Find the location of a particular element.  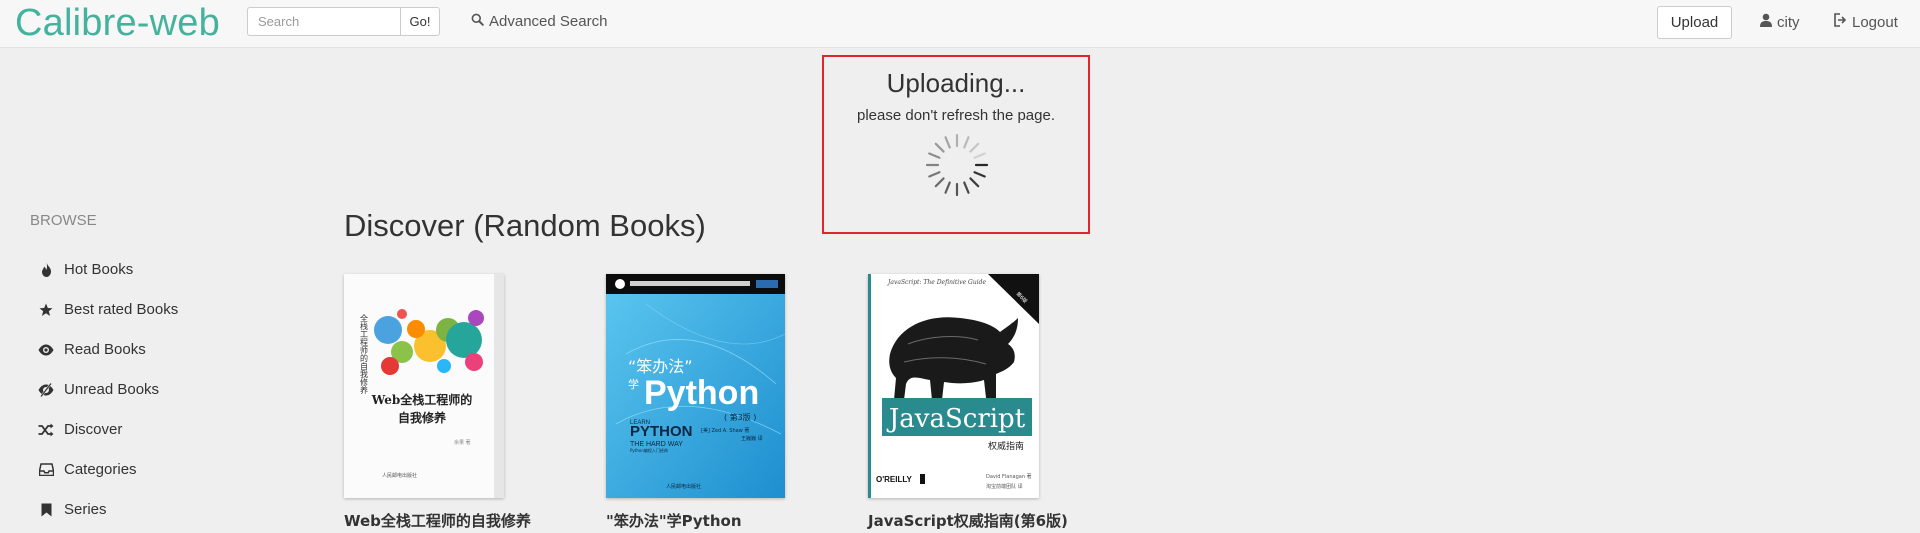

svg-text: David Flanagan 著 is located at coordinates (1009, 476).